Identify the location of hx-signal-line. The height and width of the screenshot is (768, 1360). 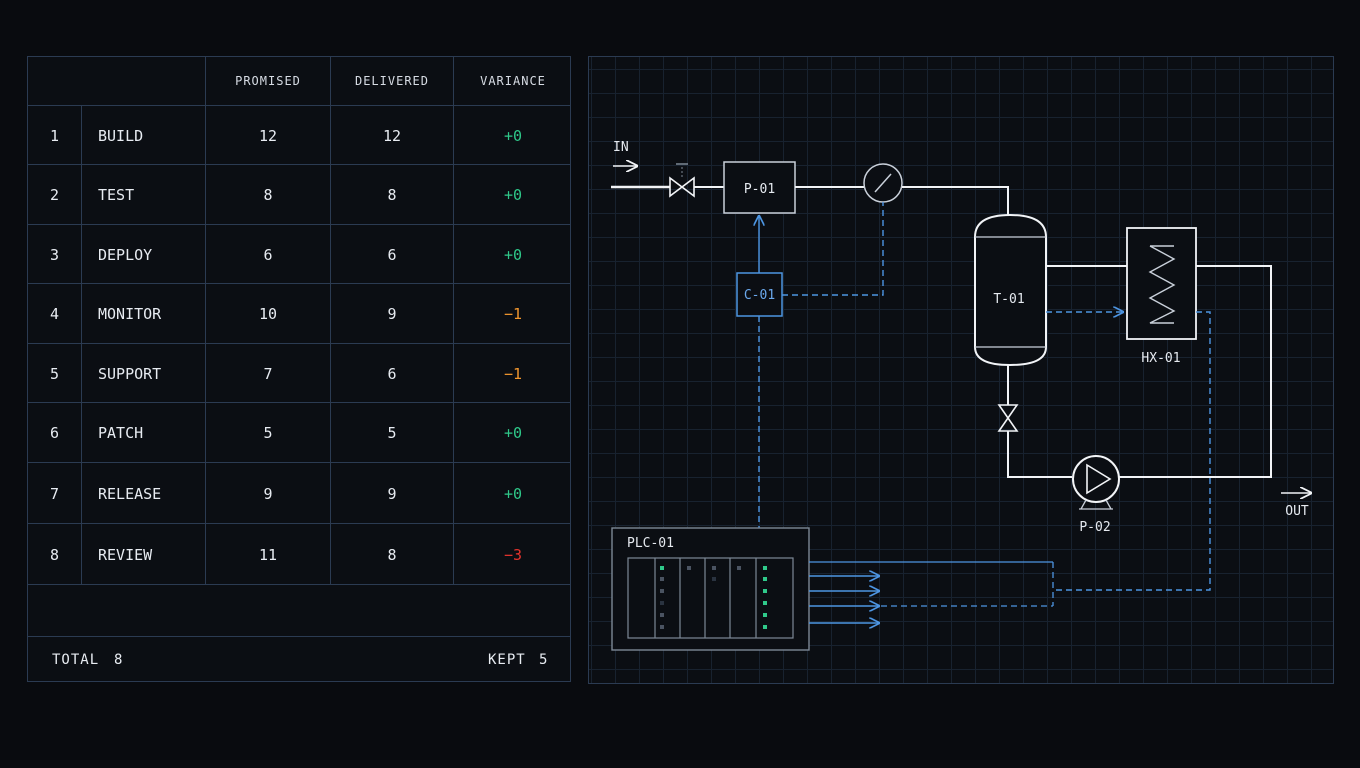
(1132, 451).